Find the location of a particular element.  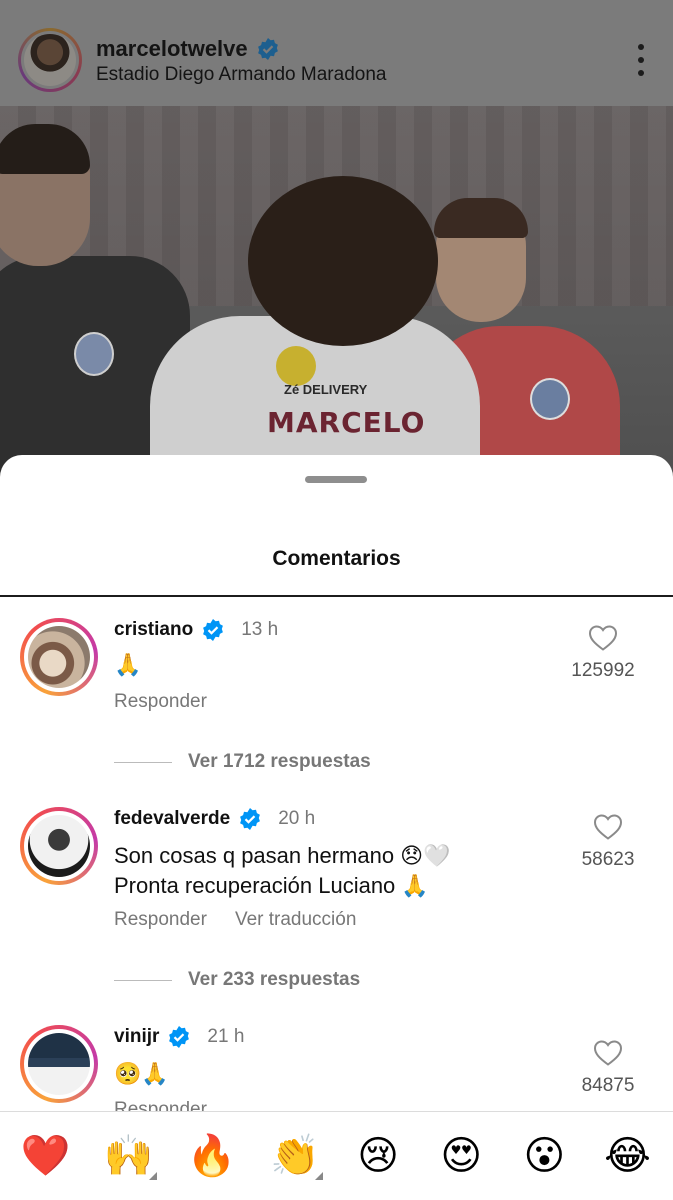

like-count: 125992 is located at coordinates (603, 670).